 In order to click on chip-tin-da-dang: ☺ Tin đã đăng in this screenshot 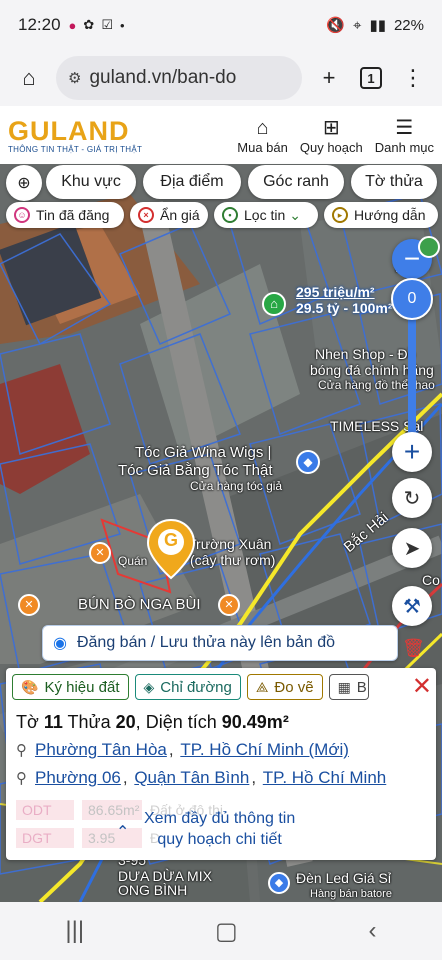, I will do `click(65, 215)`.